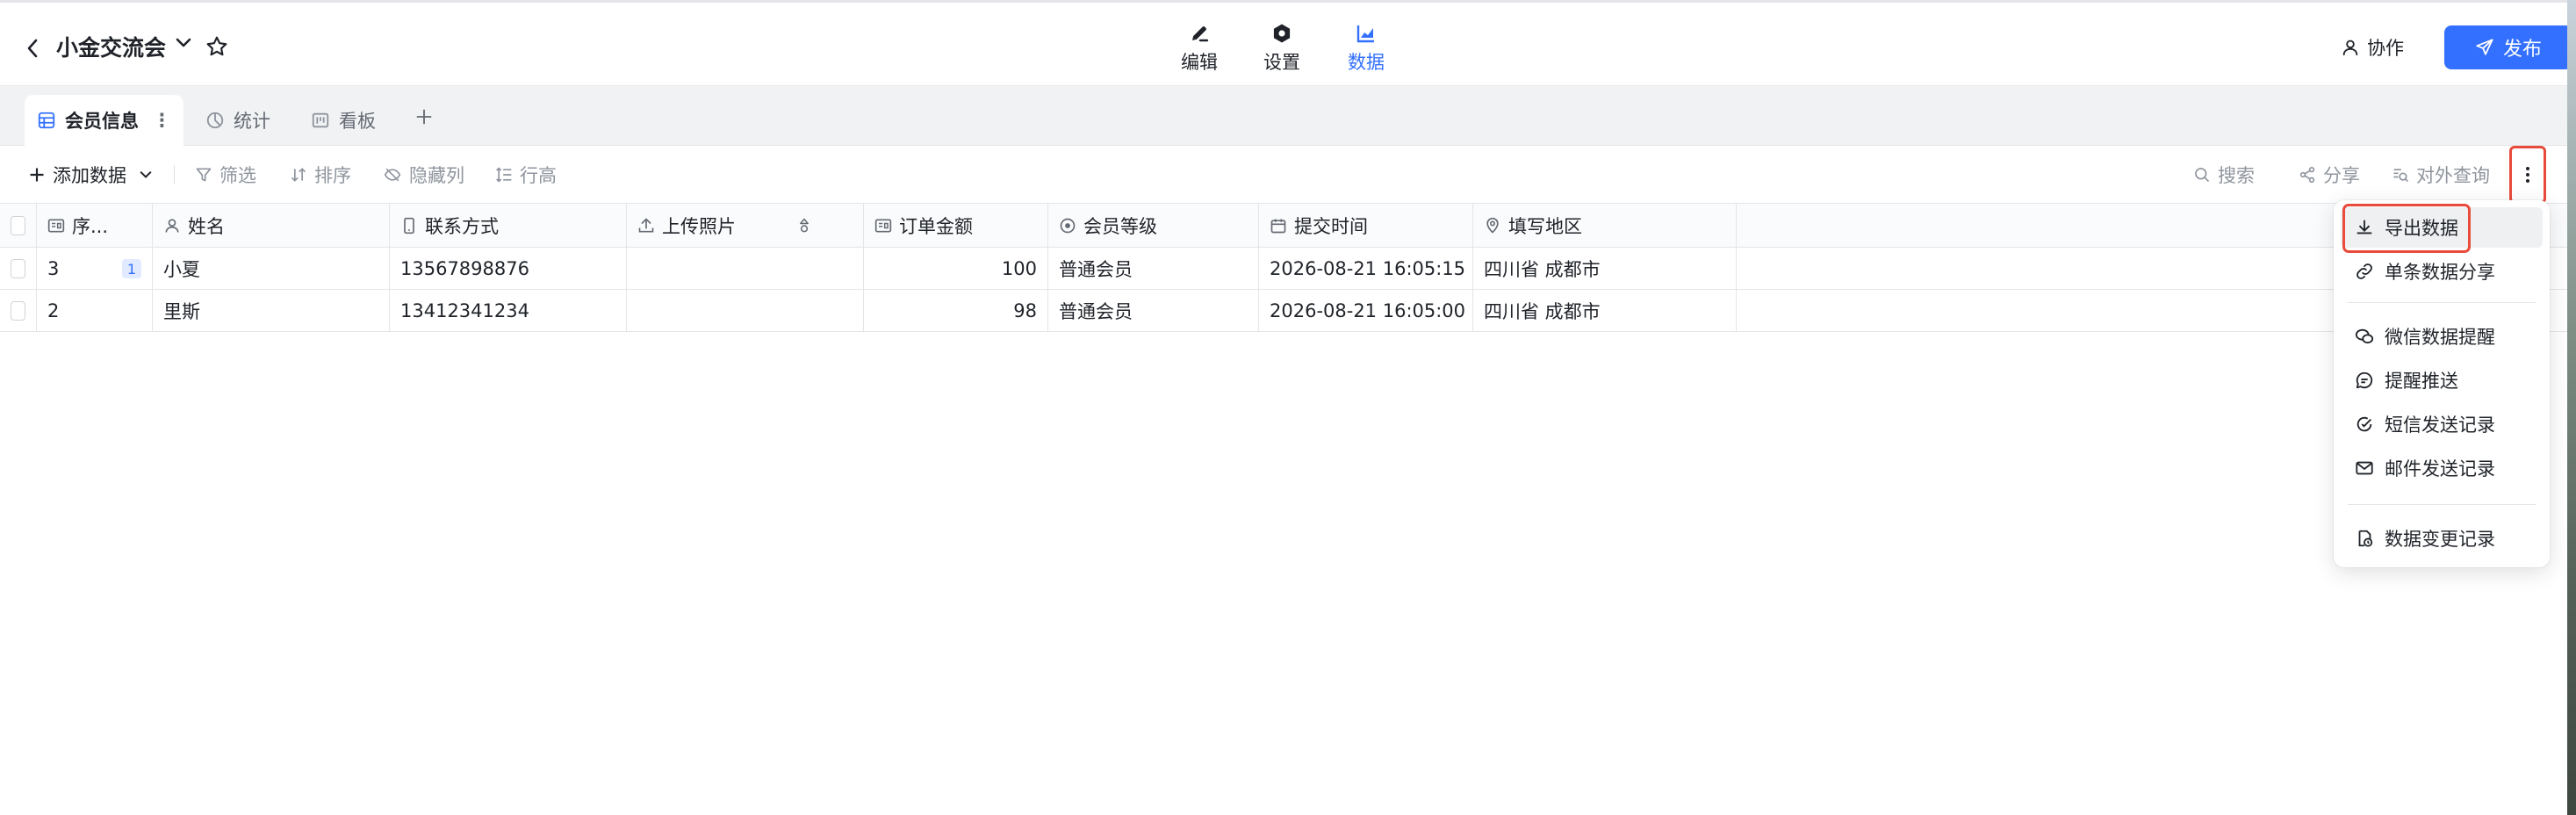 Image resolution: width=2576 pixels, height=815 pixels. What do you see at coordinates (956, 310) in the screenshot?
I see `amount-cell: 98` at bounding box center [956, 310].